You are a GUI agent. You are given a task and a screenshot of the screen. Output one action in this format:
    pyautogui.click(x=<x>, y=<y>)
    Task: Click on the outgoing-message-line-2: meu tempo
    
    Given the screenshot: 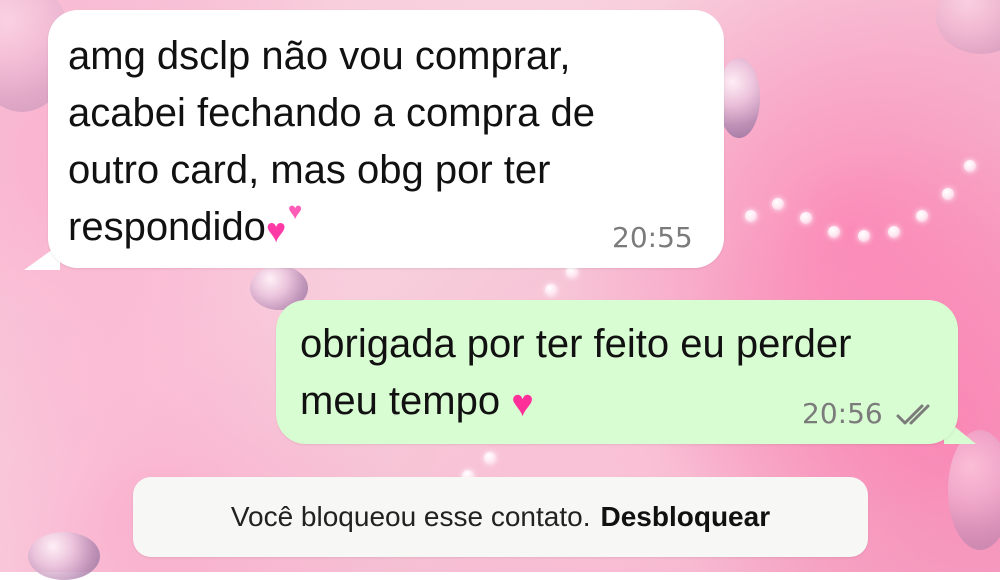 What is the action you would take?
    pyautogui.click(x=400, y=401)
    